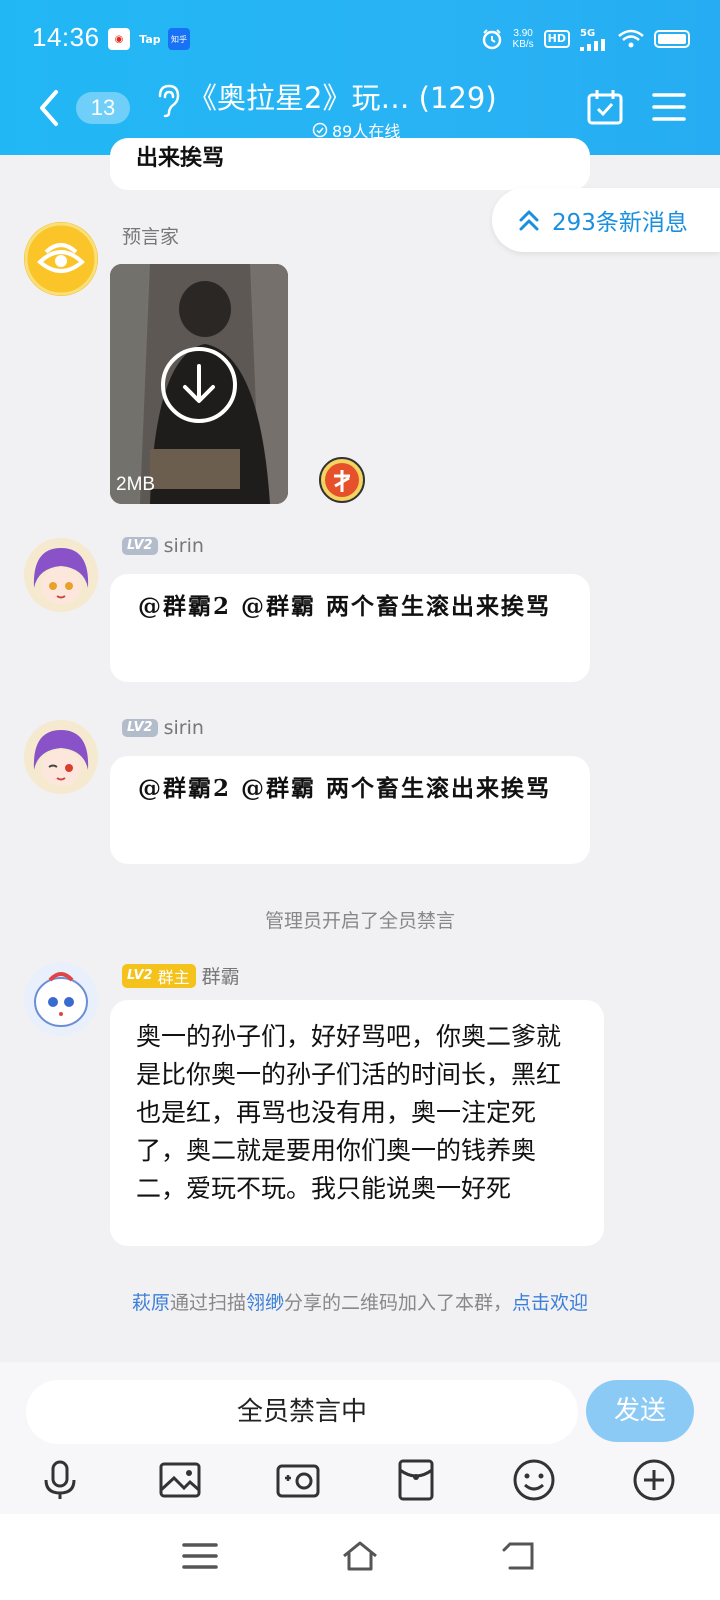 Image resolution: width=720 pixels, height=1600 pixels. I want to click on system-nav-bar, so click(360, 1557).